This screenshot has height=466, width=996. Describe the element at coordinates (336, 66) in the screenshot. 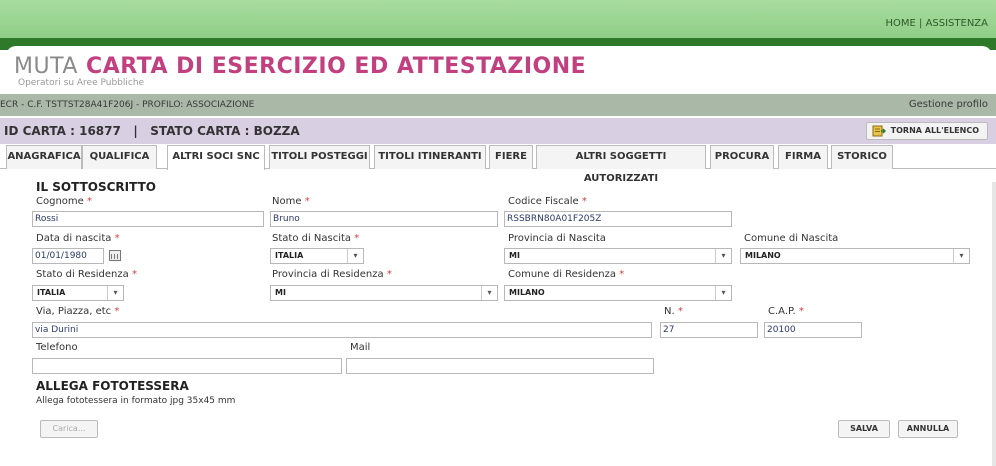

I see `title-main: CARTA DI ESERCIZIO ED ATTESTAZIONE` at that location.